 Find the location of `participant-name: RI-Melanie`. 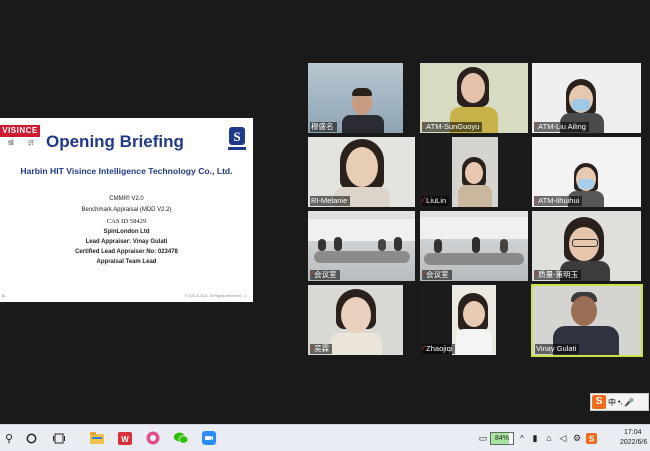

participant-name: RI-Melanie is located at coordinates (329, 200).